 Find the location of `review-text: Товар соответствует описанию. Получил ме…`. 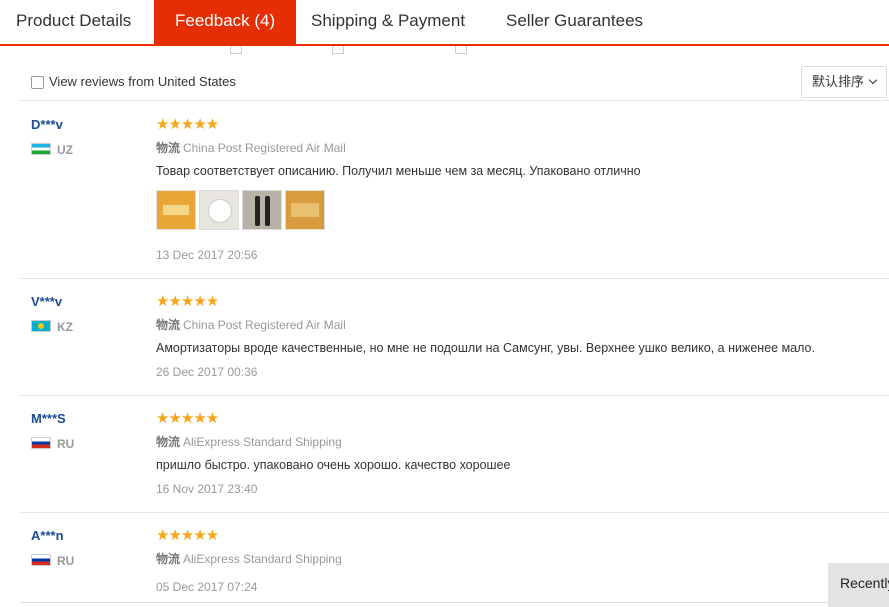

review-text: Товар соответствует описанию. Получил ме… is located at coordinates (398, 171).